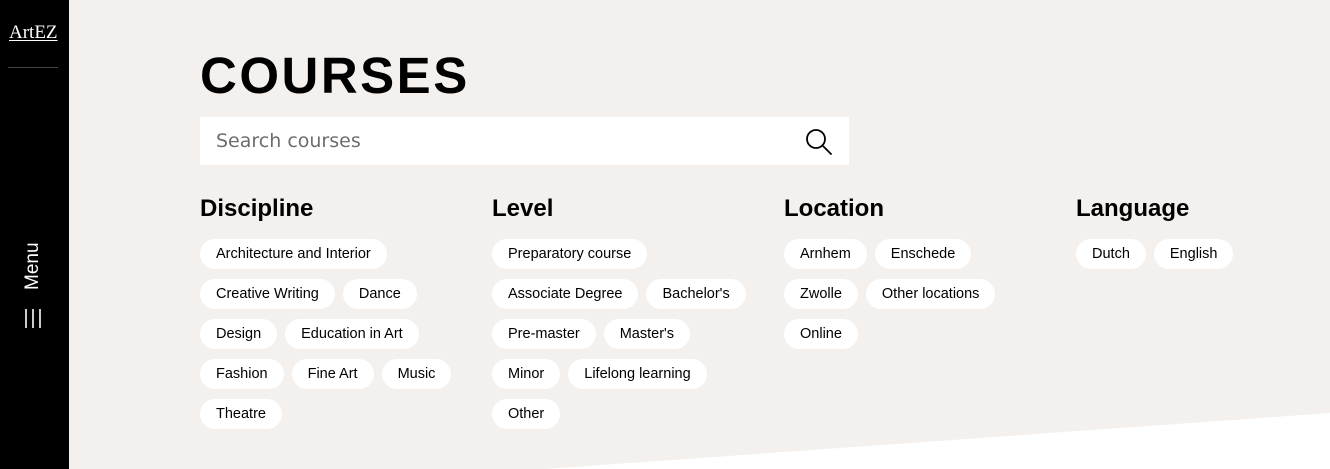  I want to click on filter-chip-education-in-art: Education in Art, so click(352, 334).